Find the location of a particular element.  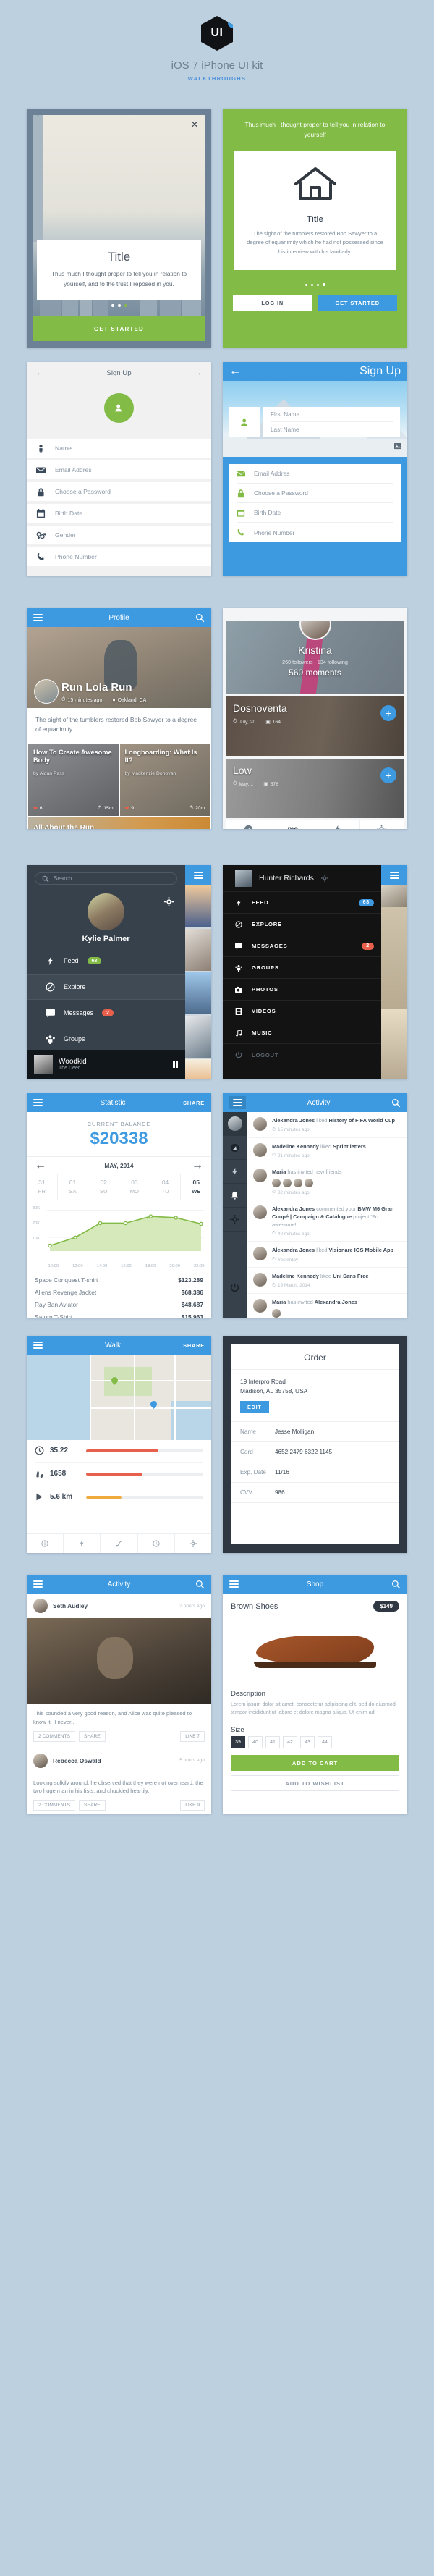

size-option: 41 is located at coordinates (272, 1742).